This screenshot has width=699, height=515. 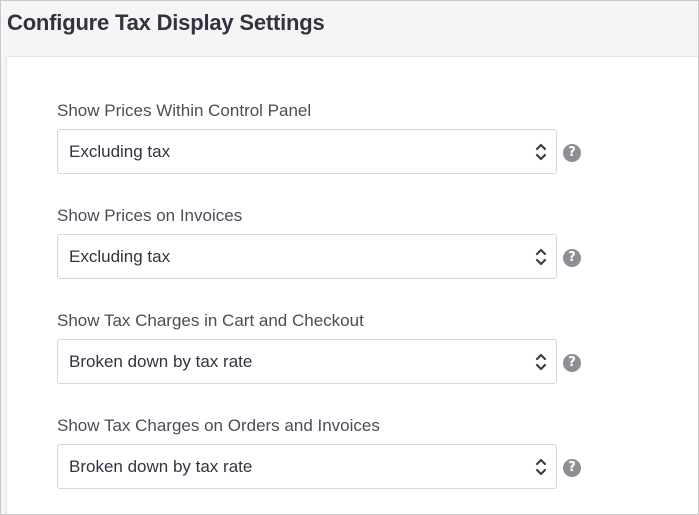 What do you see at coordinates (210, 320) in the screenshot?
I see `field-label: Show Tax Charges in Cart and Checkout` at bounding box center [210, 320].